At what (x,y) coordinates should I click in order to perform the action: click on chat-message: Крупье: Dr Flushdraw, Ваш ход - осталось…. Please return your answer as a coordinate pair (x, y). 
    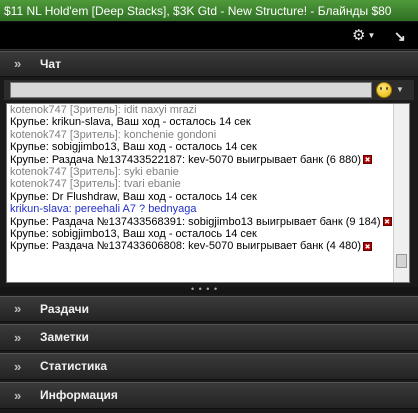
    Looking at the image, I should click on (201, 197).